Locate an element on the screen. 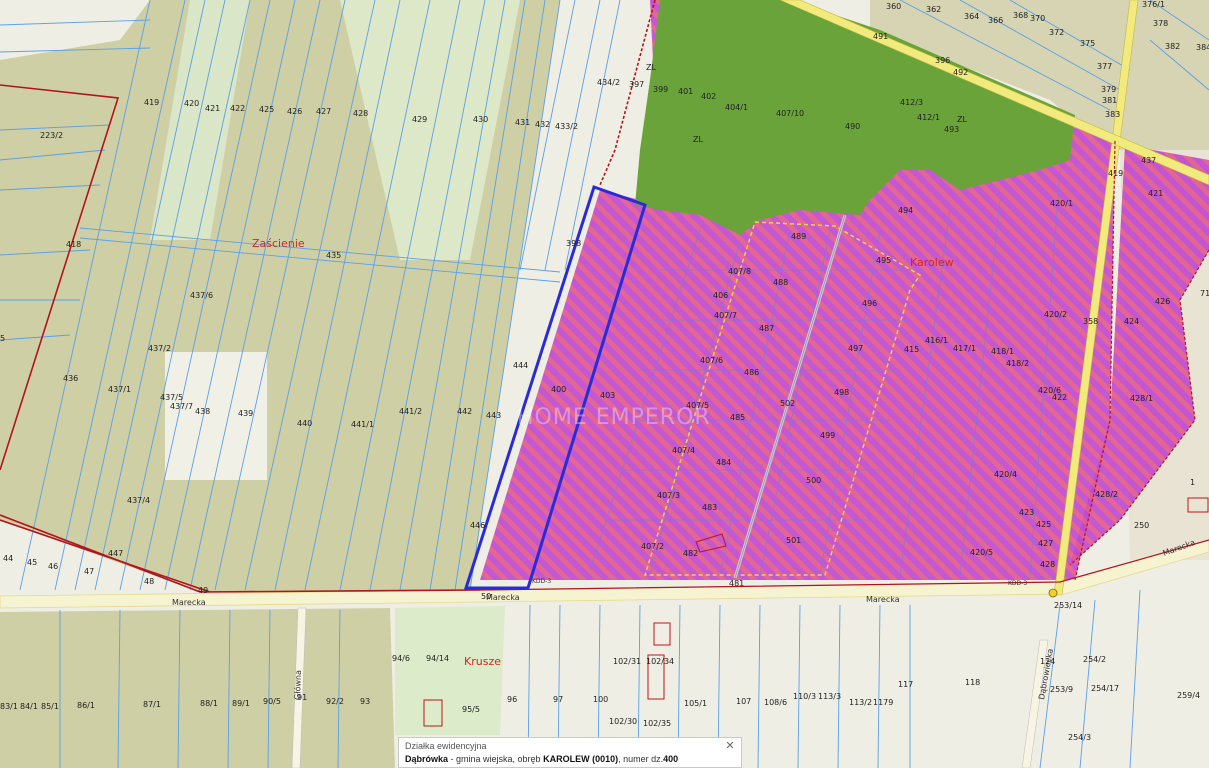 The height and width of the screenshot is (768, 1209). parcel-label: 254/3 is located at coordinates (1079, 737).